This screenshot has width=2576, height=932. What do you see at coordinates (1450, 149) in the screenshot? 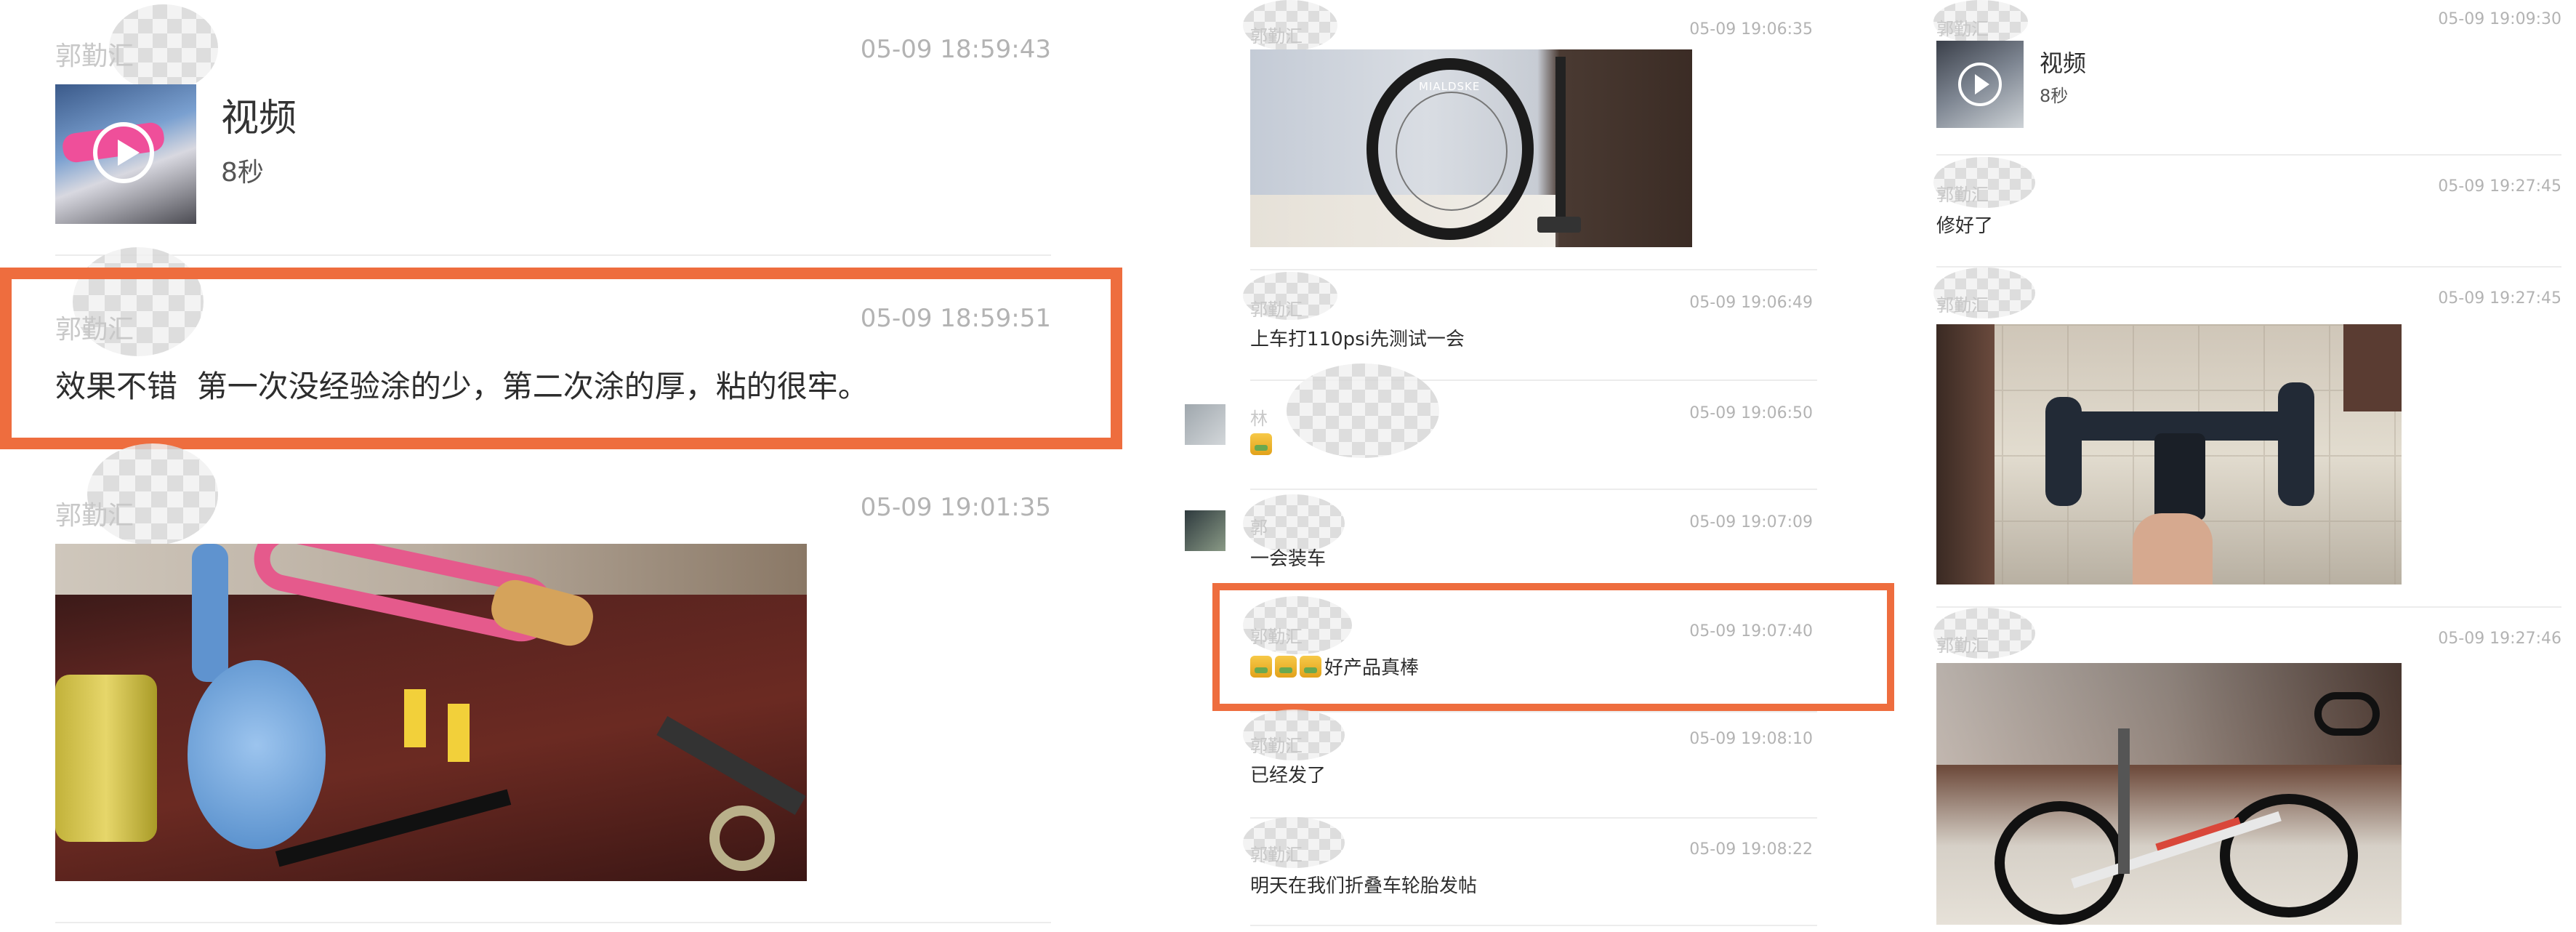
I see `bicycle-wheel: MIALDSKE` at bounding box center [1450, 149].